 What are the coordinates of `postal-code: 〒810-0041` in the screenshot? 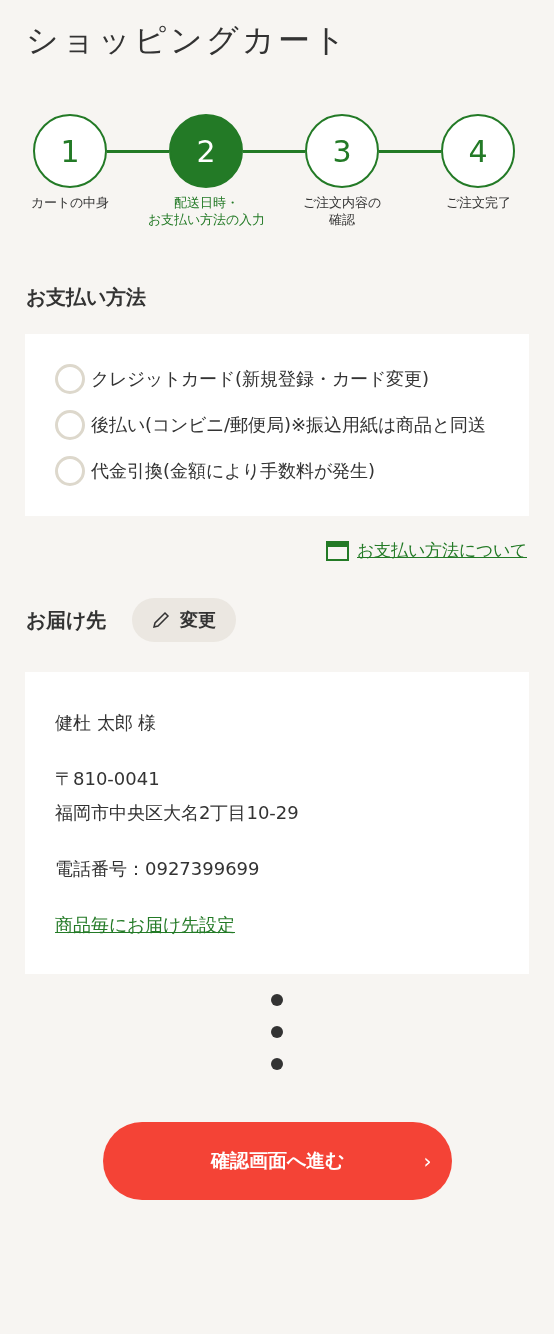 It's located at (107, 778).